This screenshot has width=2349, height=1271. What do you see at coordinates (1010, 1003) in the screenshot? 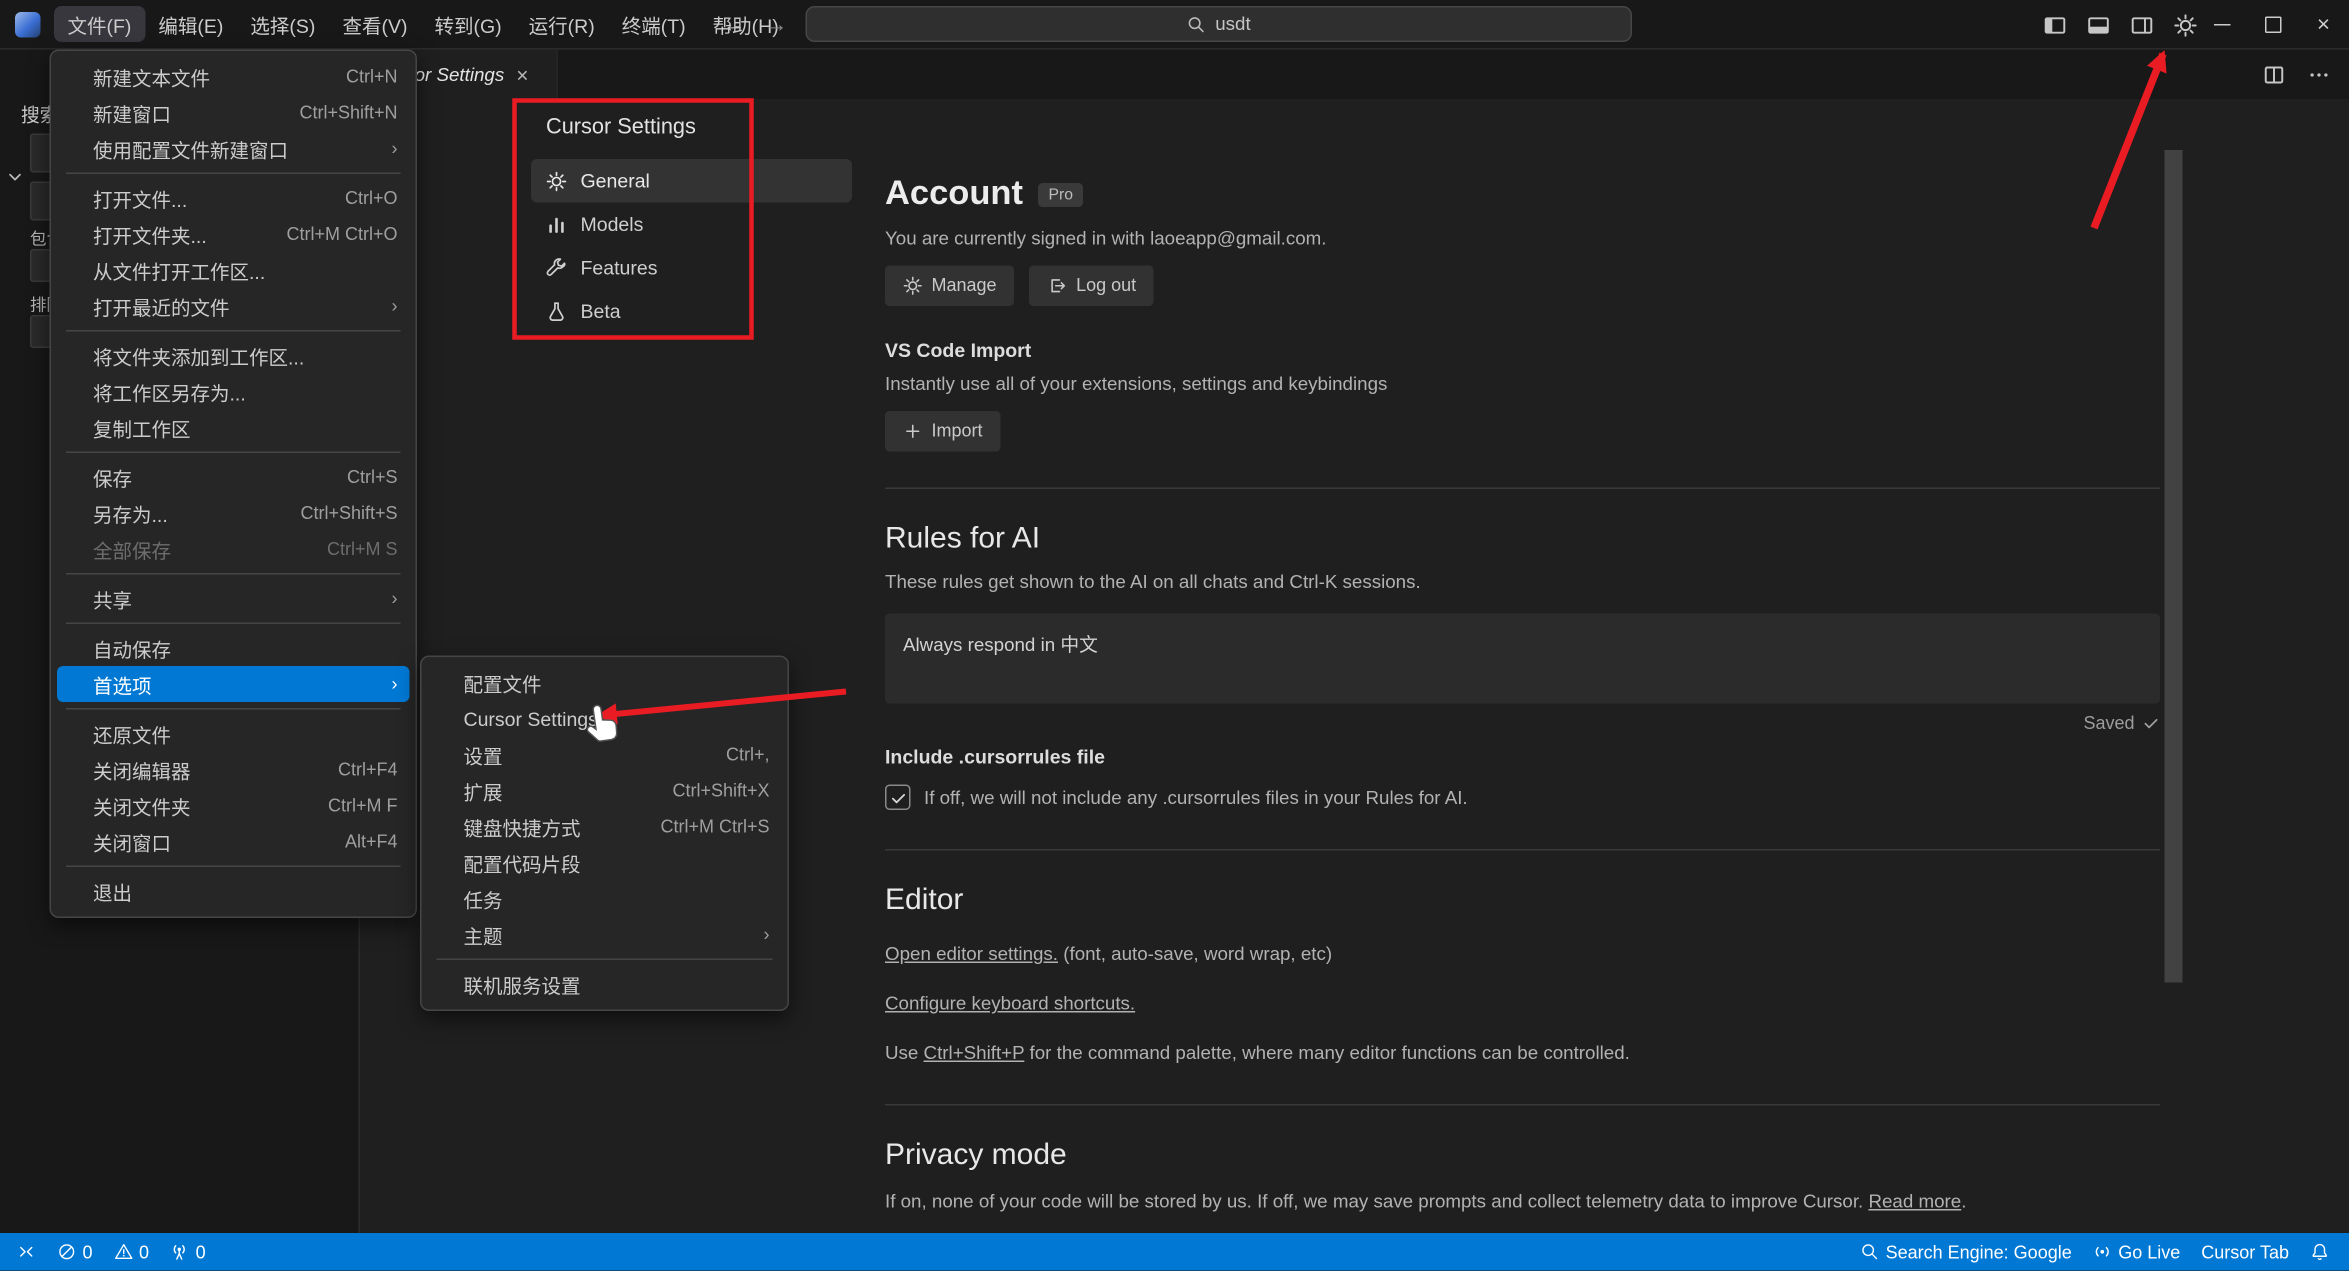
I see `configure-shortcuts-link: Configure keyboard shortcuts.` at bounding box center [1010, 1003].